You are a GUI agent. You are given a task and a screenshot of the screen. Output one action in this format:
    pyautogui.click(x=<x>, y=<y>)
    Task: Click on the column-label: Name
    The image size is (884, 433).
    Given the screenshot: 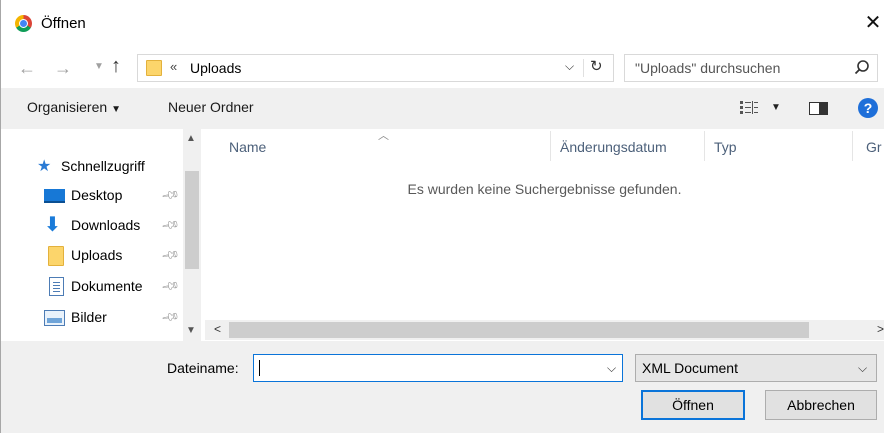 What is the action you would take?
    pyautogui.click(x=248, y=147)
    